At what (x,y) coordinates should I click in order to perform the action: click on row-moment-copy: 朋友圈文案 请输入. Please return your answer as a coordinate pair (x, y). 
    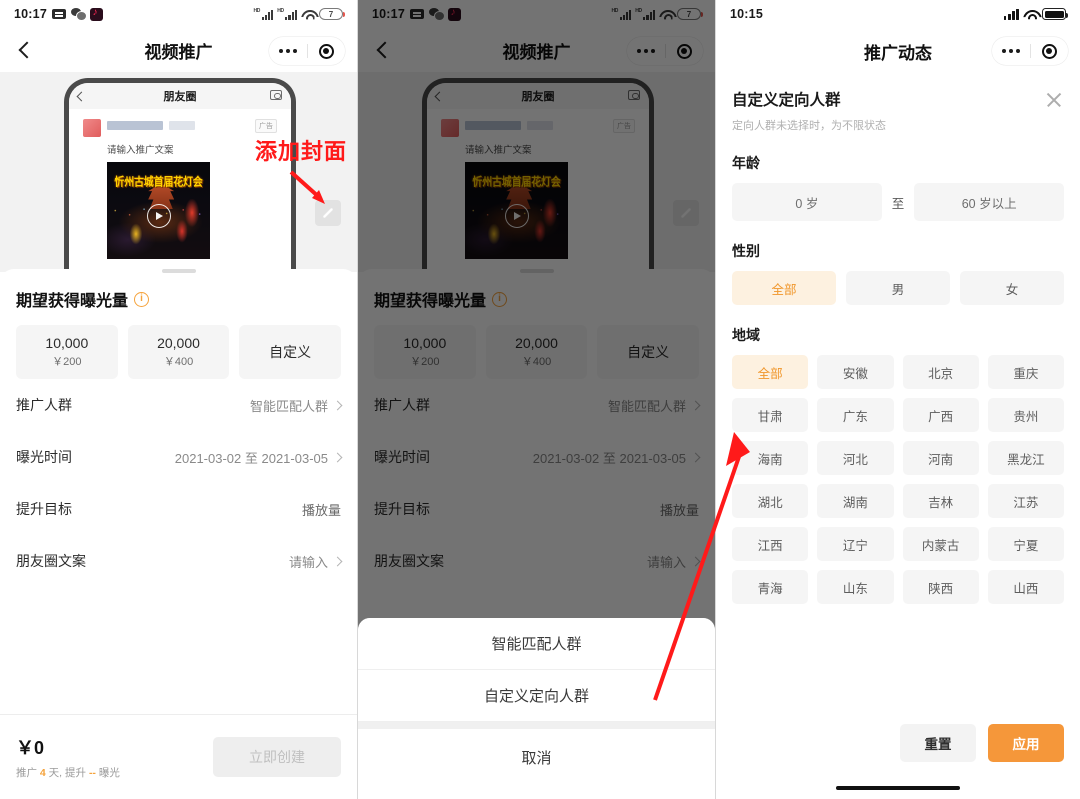
    Looking at the image, I should click on (179, 561).